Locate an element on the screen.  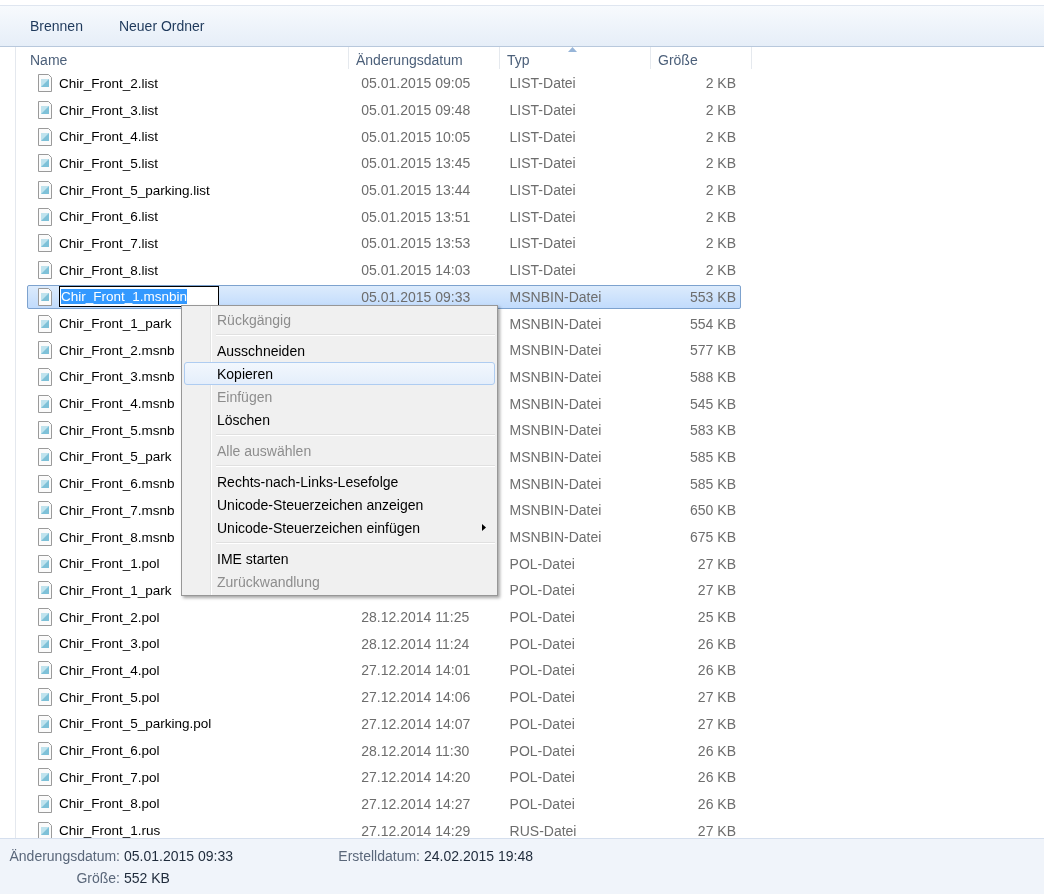
file-name: Chir_Front_6.pol is located at coordinates (109, 751).